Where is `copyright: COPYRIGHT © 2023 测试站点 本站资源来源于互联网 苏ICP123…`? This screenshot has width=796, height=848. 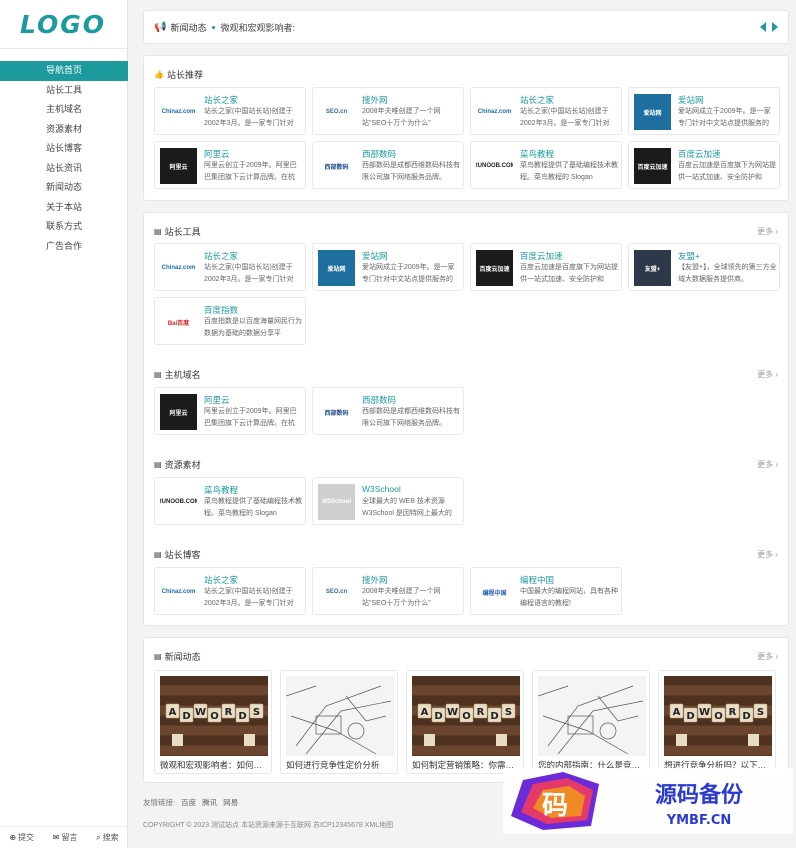
copyright: COPYRIGHT © 2023 测试站点 本站资源来源于互联网 苏ICP123… is located at coordinates (268, 825).